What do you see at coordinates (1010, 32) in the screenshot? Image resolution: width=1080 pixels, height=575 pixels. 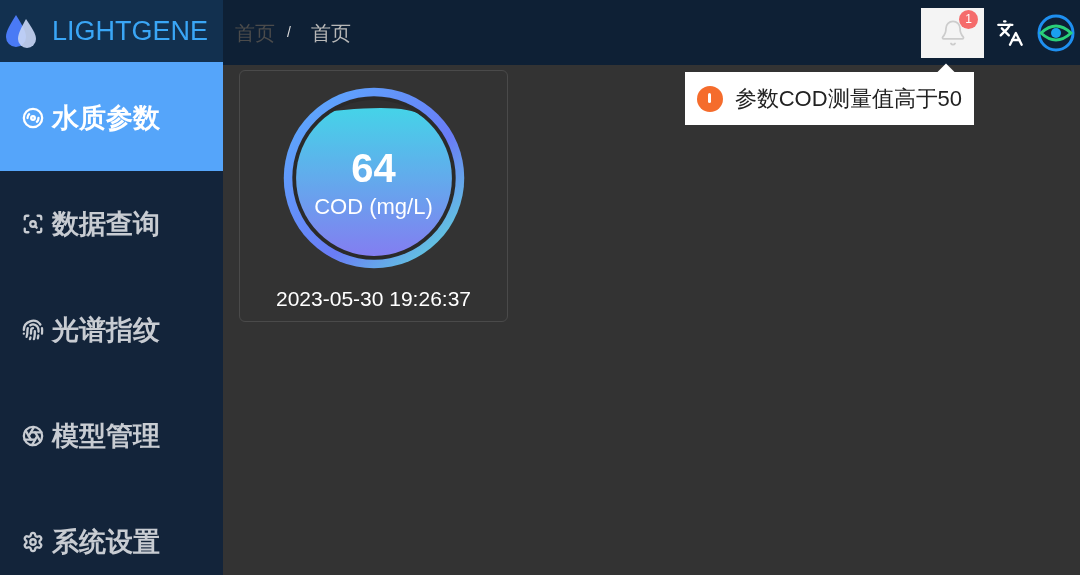 I see `translate-icon` at bounding box center [1010, 32].